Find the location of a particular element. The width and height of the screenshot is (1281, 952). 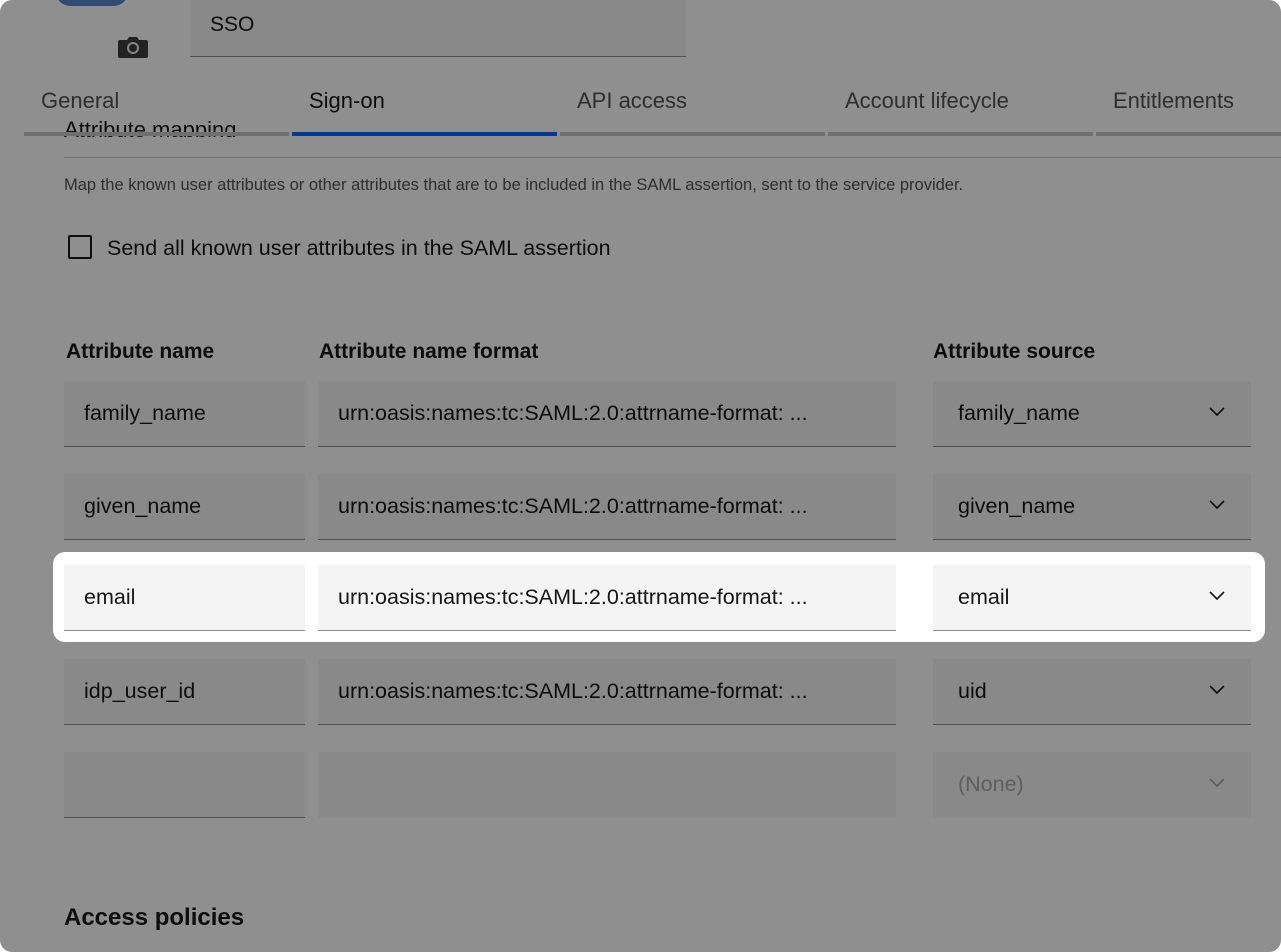

attribute-source-select: email is located at coordinates (1092, 598).